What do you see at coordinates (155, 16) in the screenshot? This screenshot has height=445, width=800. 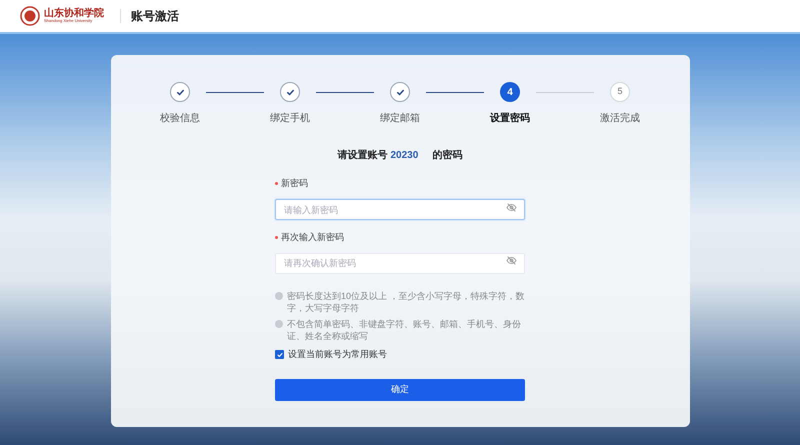 I see `page-title: 账号激活` at bounding box center [155, 16].